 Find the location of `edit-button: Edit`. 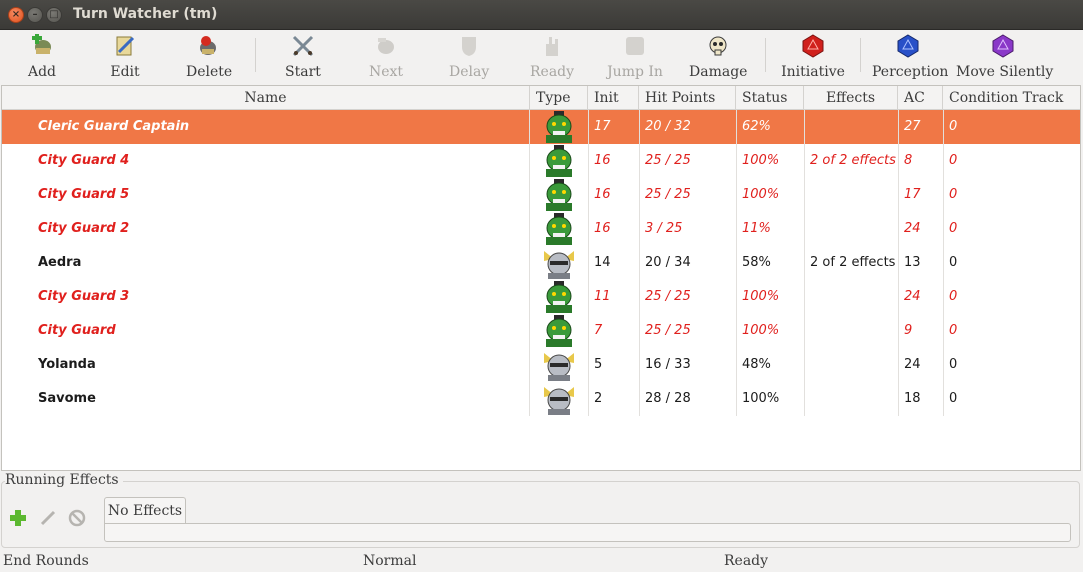

edit-button: Edit is located at coordinates (125, 58).